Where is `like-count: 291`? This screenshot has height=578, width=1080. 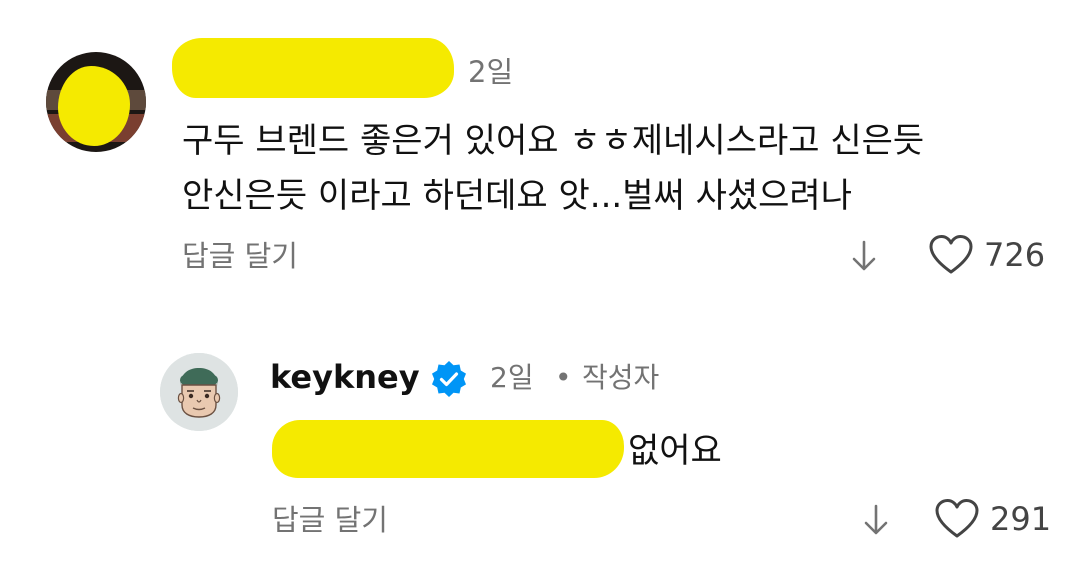 like-count: 291 is located at coordinates (1021, 519).